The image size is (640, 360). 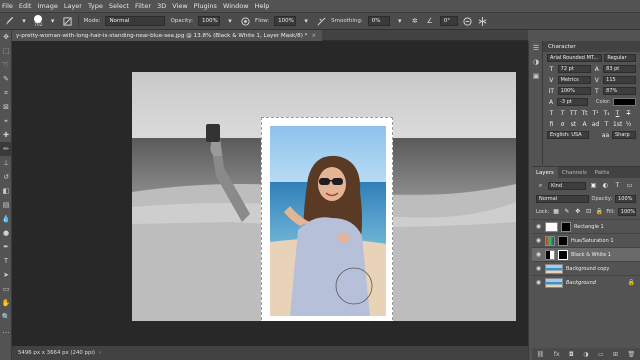 I want to click on tab-layers: Layers, so click(x=545, y=172).